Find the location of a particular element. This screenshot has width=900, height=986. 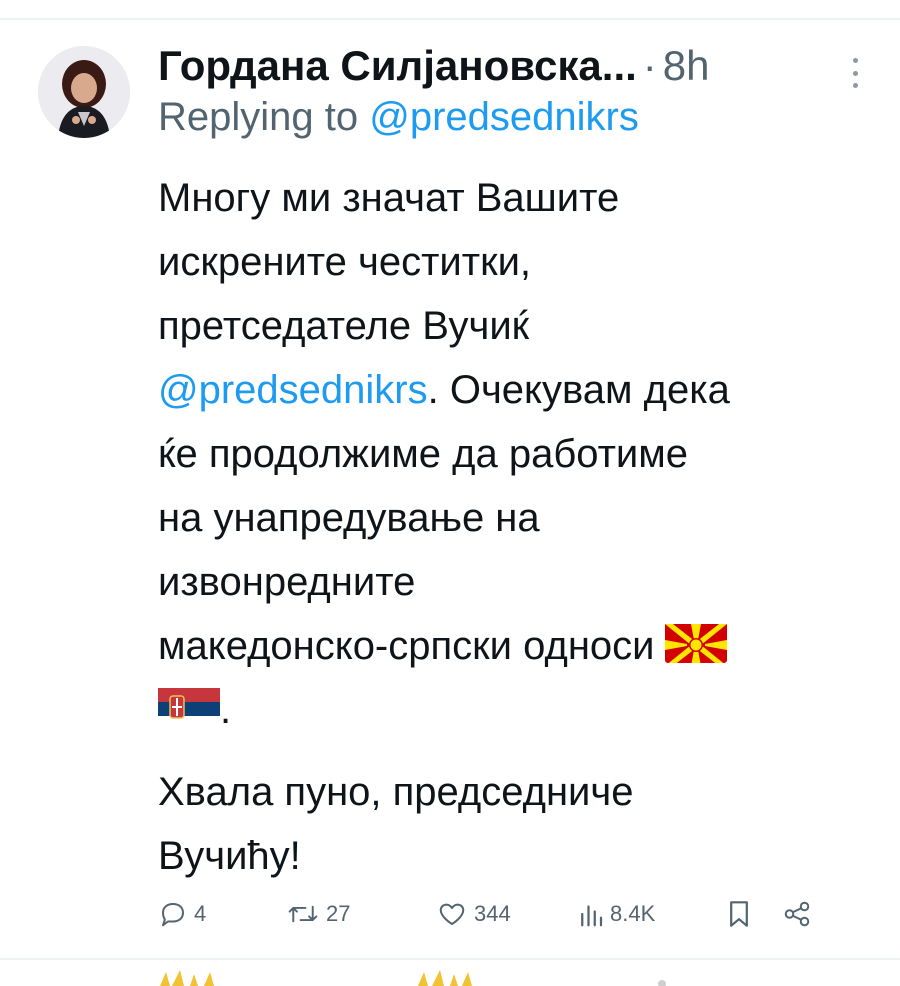

avatar is located at coordinates (84, 92).